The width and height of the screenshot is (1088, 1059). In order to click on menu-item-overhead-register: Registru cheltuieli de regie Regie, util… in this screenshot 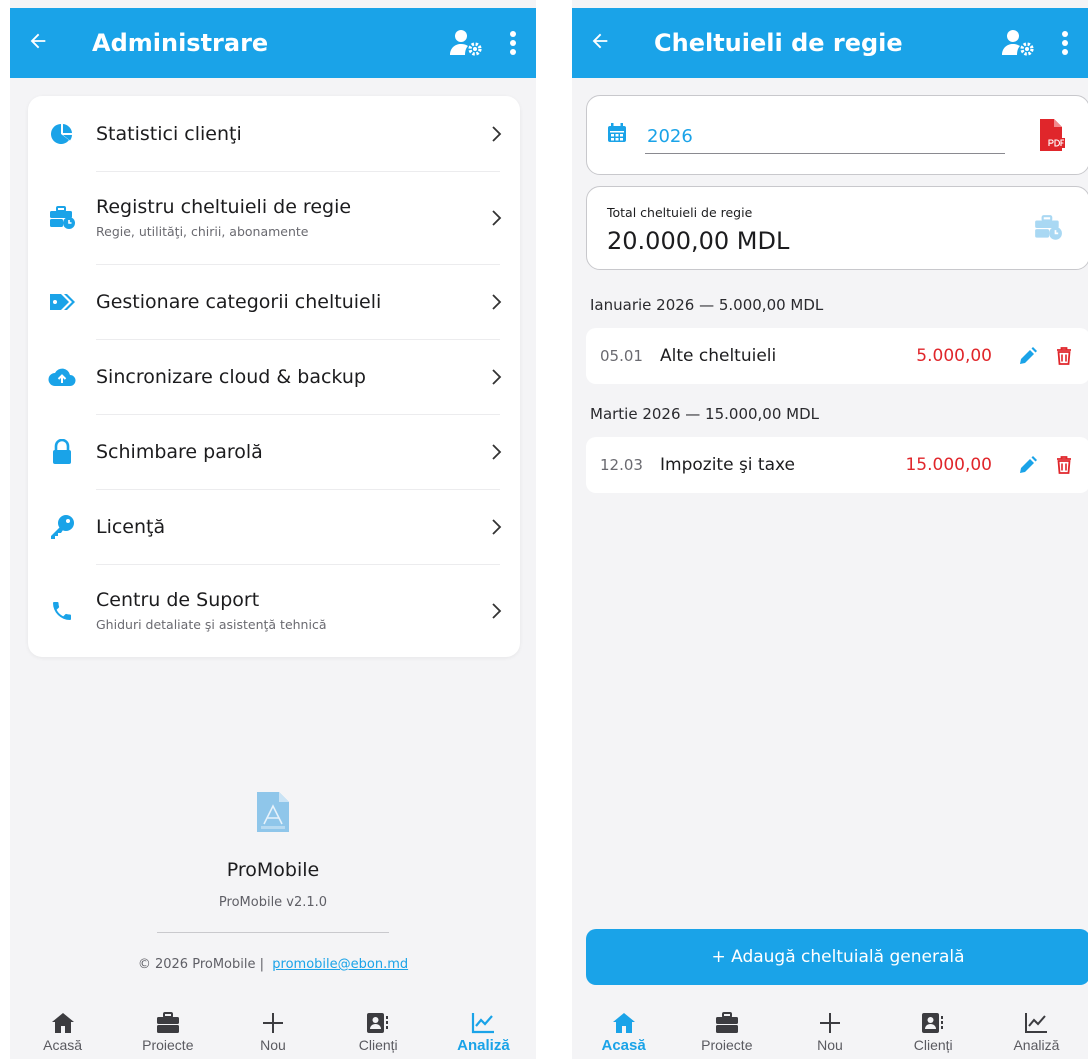, I will do `click(274, 217)`.